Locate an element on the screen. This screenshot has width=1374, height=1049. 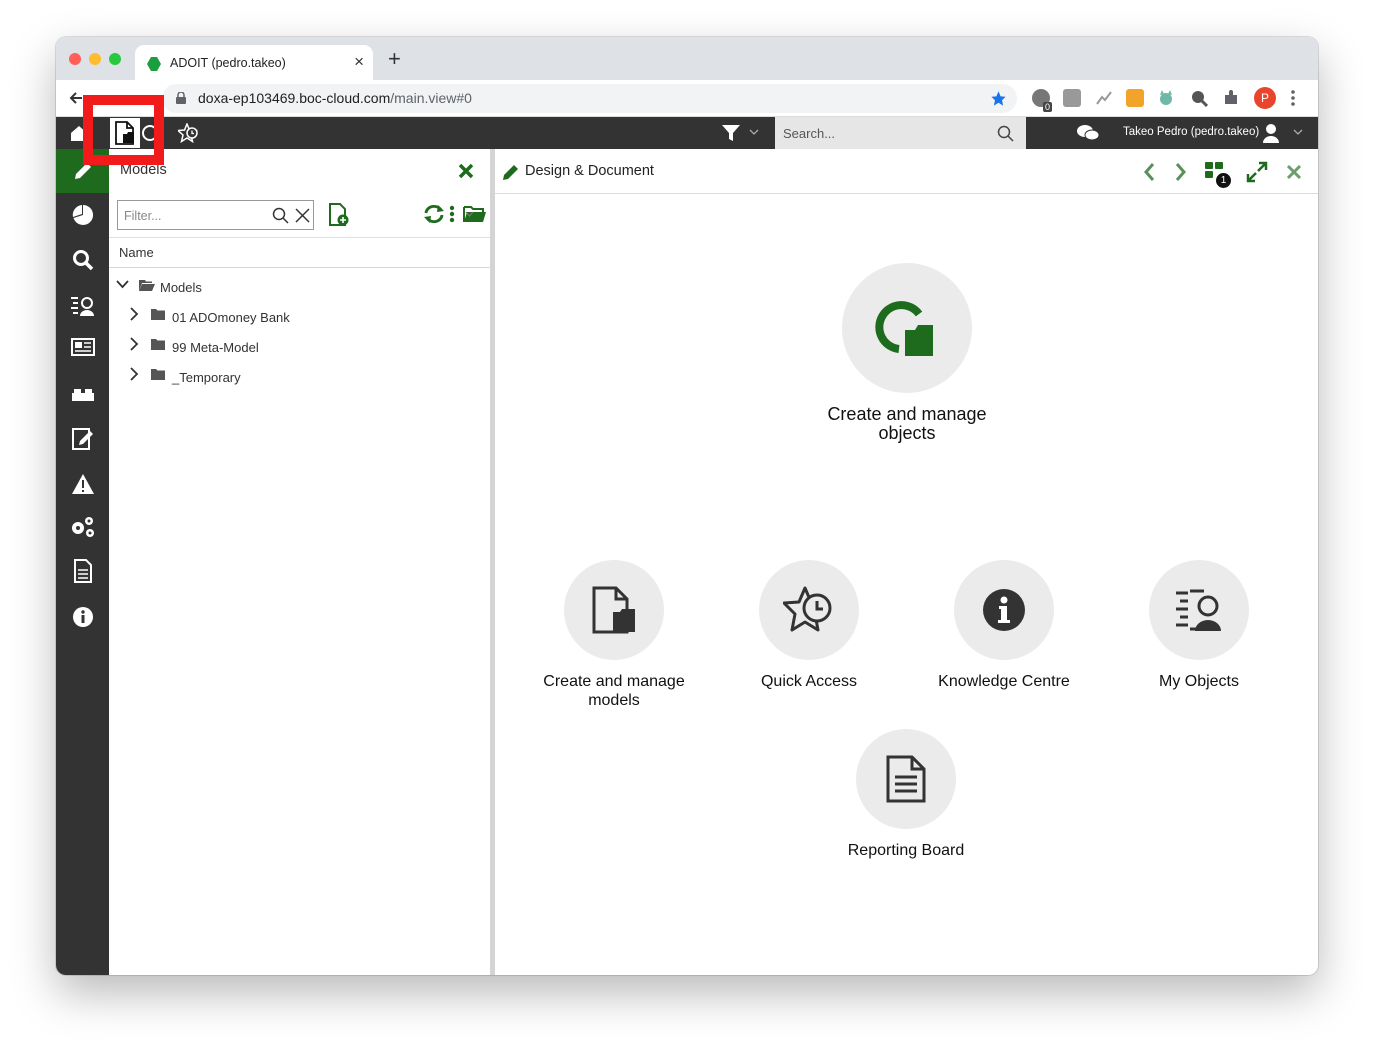
user-avatar-icon is located at coordinates (1271, 133).